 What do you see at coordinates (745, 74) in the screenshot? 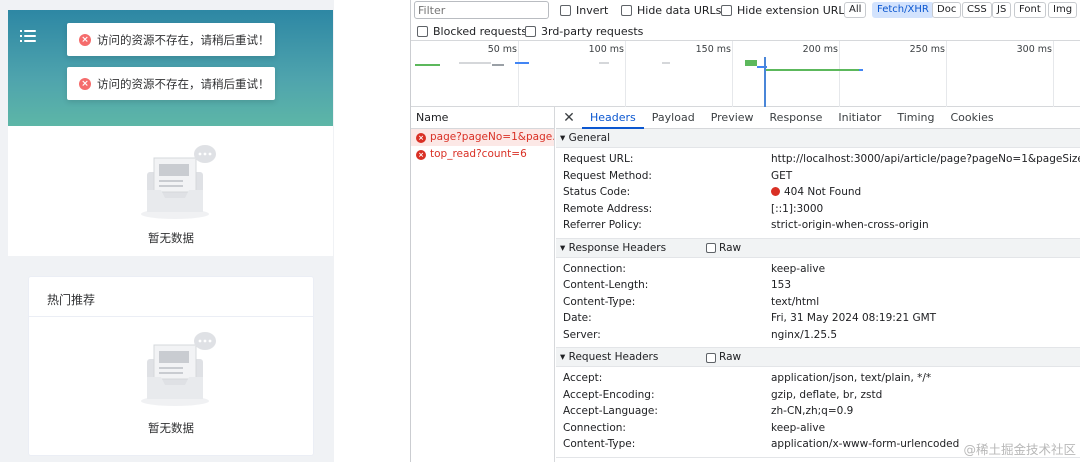
I see `timeline-overview: 50 ms 100 ms 150 ms 200 ms 250 ms 300 ms` at bounding box center [745, 74].